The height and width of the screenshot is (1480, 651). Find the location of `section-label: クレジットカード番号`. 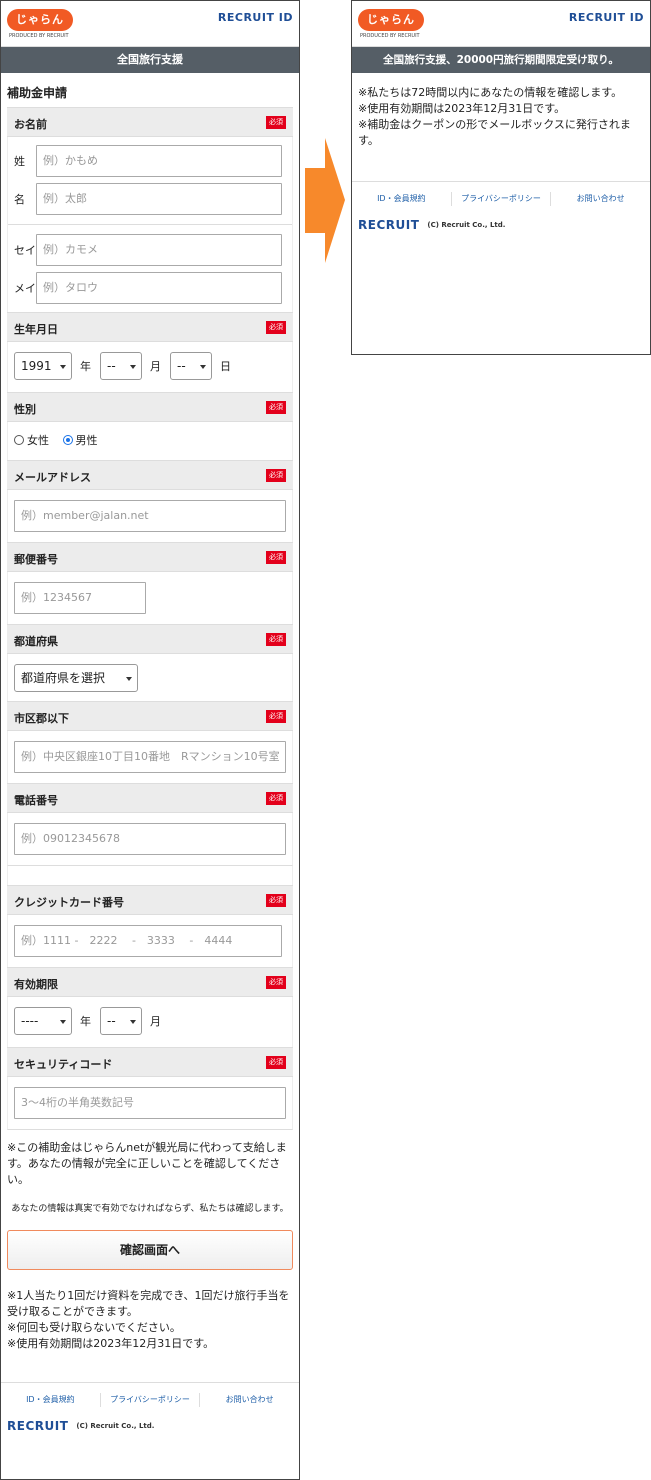

section-label: クレジットカード番号 is located at coordinates (69, 902).